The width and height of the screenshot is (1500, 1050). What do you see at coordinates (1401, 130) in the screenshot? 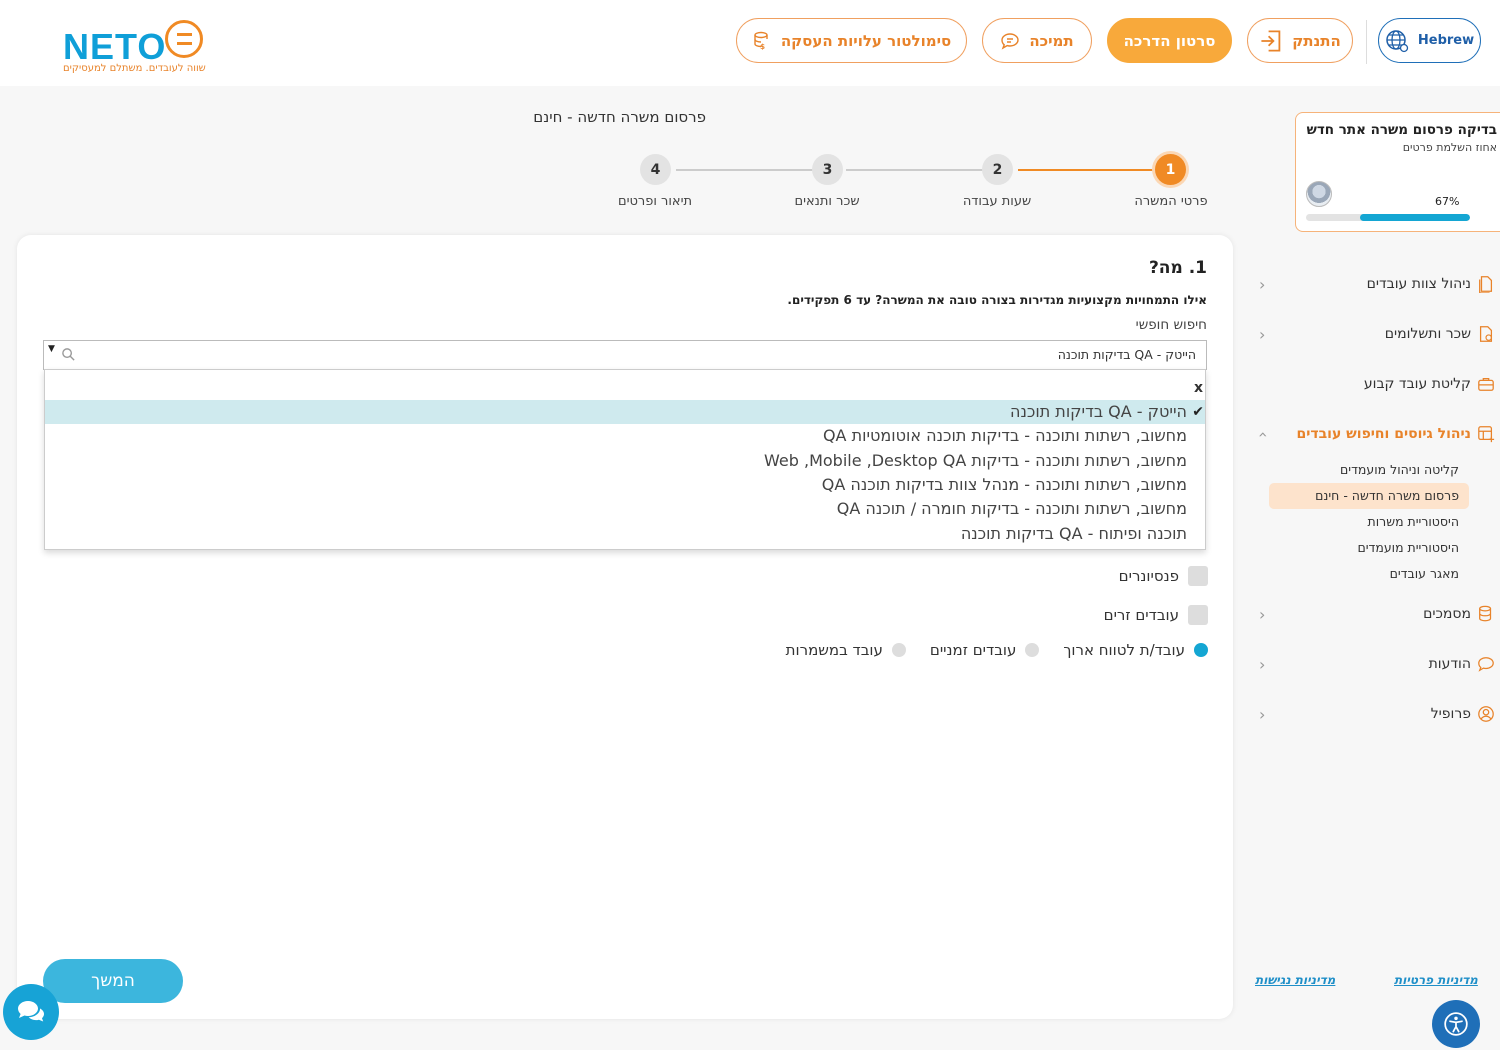
I see `progress-card-title: בדיקה פרסום משרה אתר חדש` at bounding box center [1401, 130].